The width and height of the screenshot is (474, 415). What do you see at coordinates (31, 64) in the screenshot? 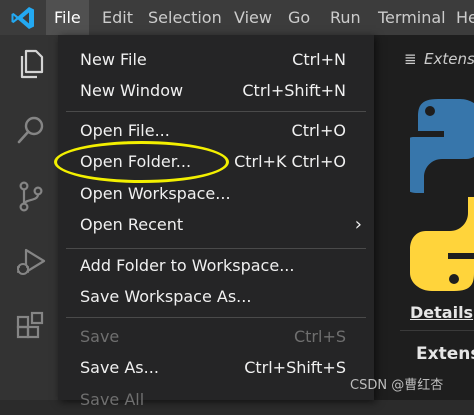
I see `explorer-icon` at bounding box center [31, 64].